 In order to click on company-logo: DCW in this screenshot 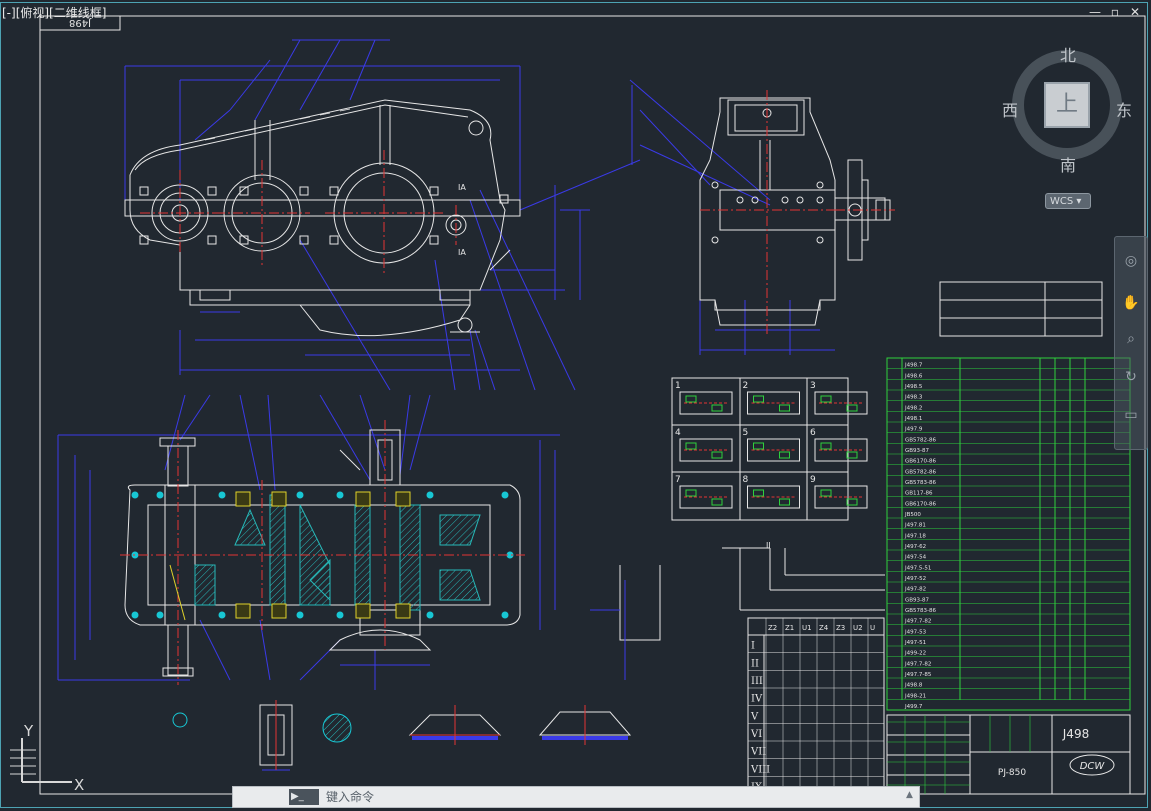, I will do `click(1093, 766)`.